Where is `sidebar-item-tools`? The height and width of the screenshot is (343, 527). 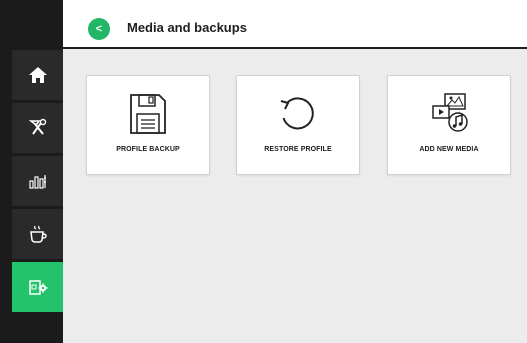
sidebar-item-tools is located at coordinates (37, 129).